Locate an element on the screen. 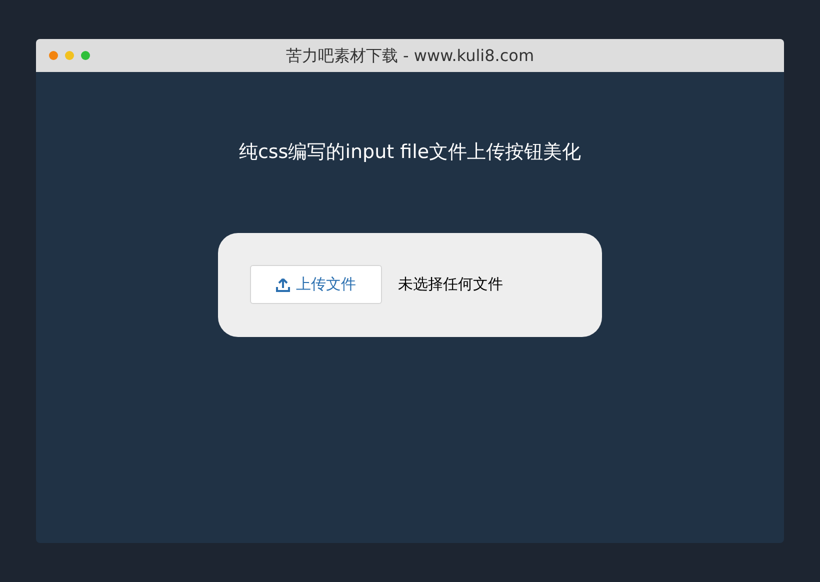  upload-button: 上传文件 is located at coordinates (316, 284).